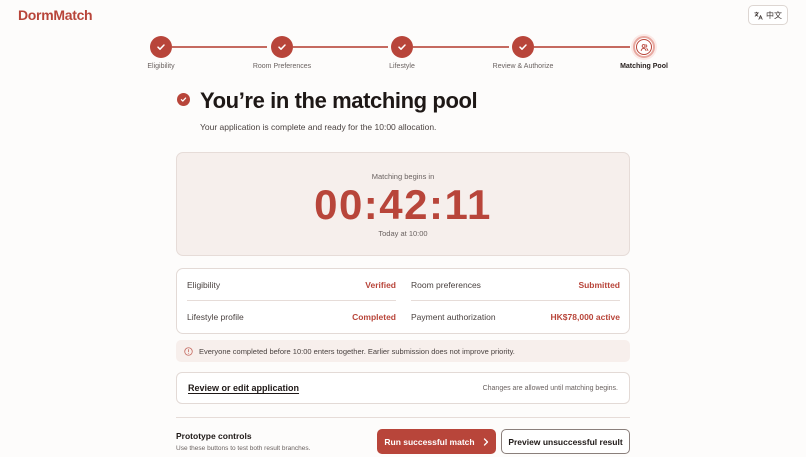 Image resolution: width=806 pixels, height=457 pixels. I want to click on step-eligibility-complete, so click(161, 47).